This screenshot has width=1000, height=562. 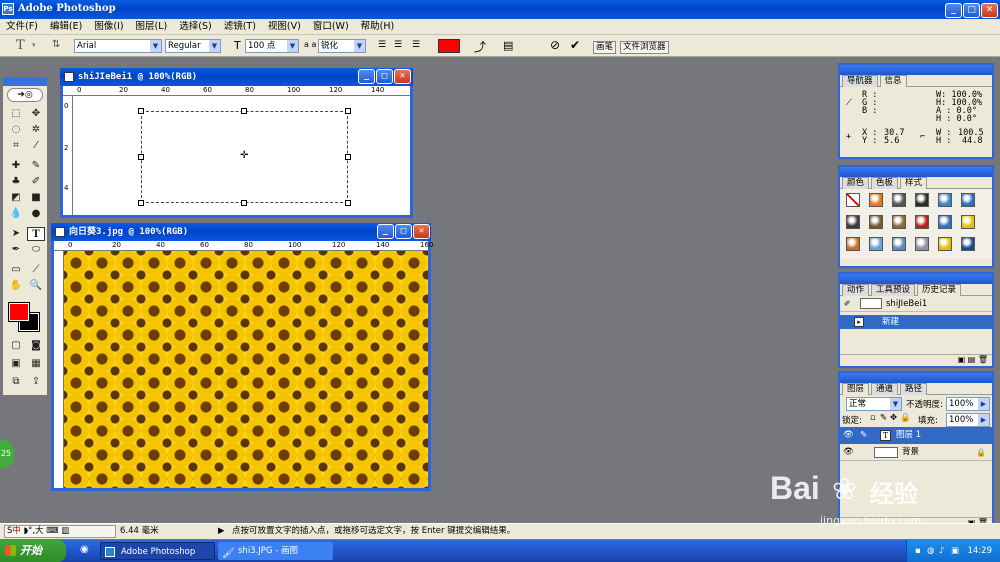 I want to click on tab-channels: 通道, so click(x=885, y=389).